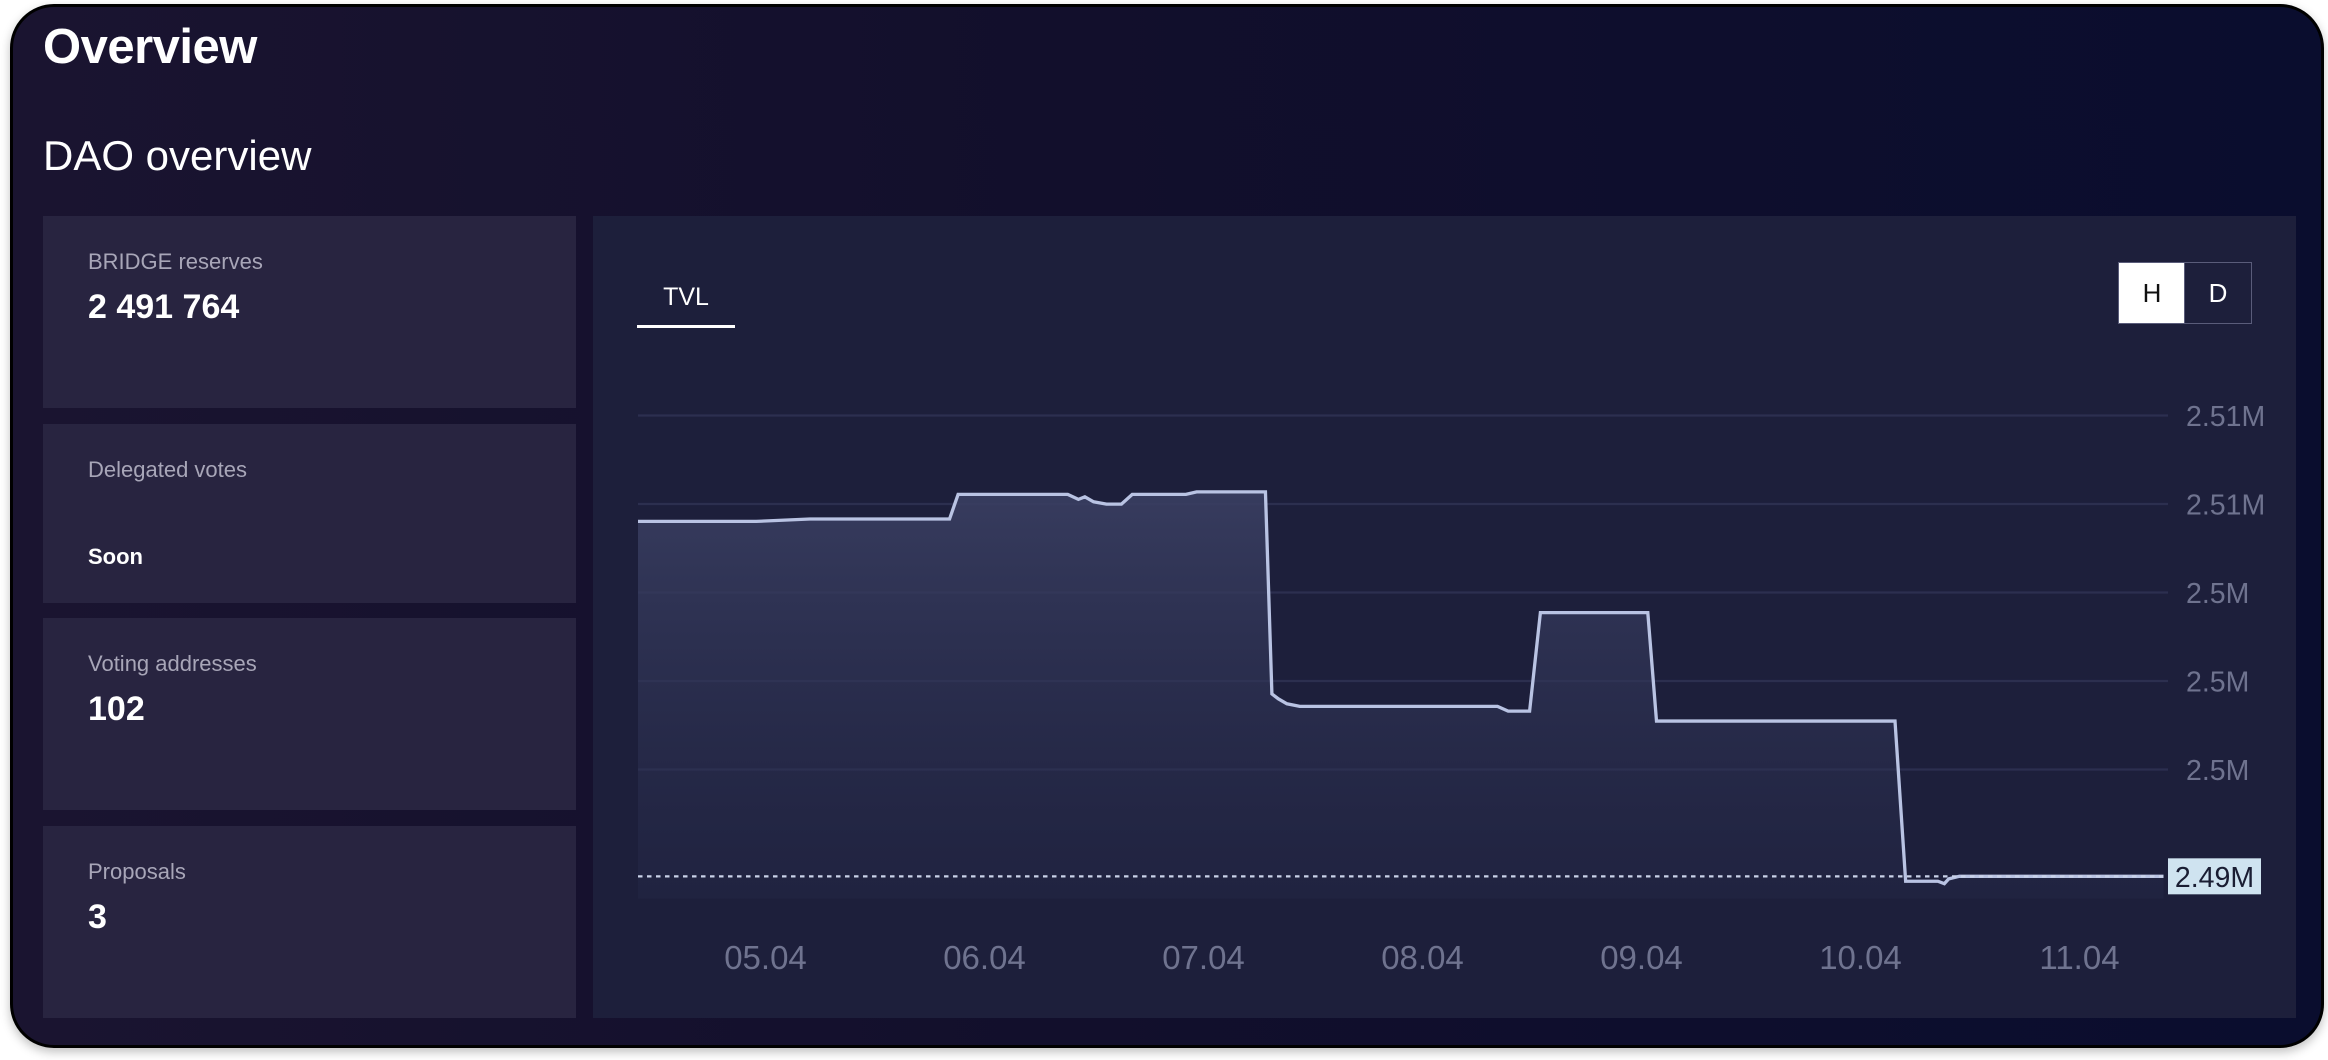 The width and height of the screenshot is (2328, 1060). I want to click on tab-tvl: TVL, so click(686, 302).